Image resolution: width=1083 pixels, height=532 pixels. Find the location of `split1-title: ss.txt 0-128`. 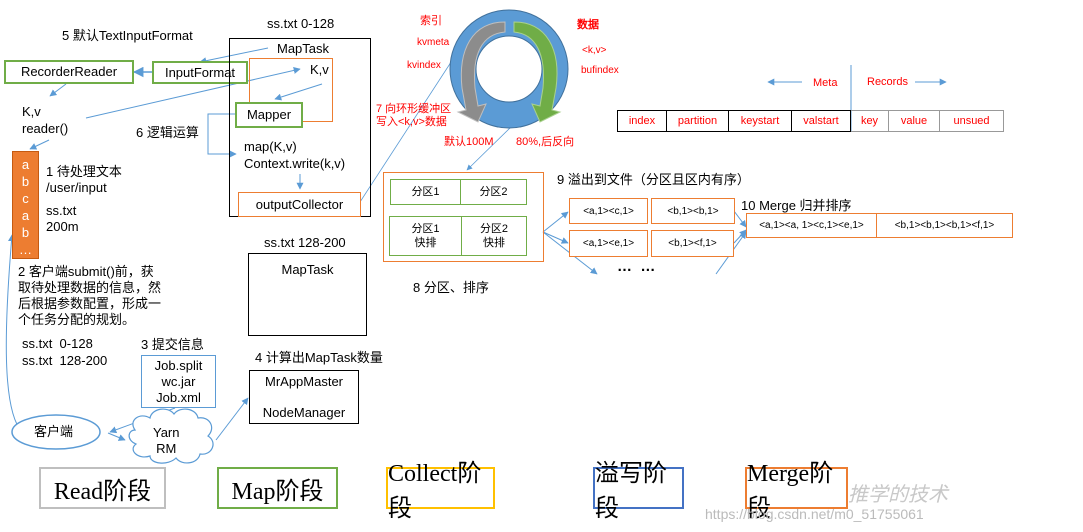

split1-title: ss.txt 0-128 is located at coordinates (301, 23).